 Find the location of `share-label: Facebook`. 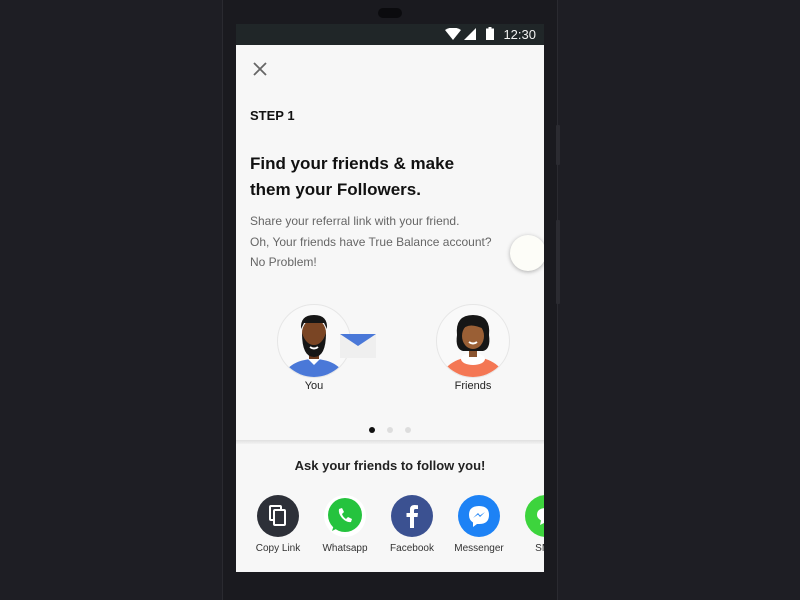

share-label: Facebook is located at coordinates (412, 548).